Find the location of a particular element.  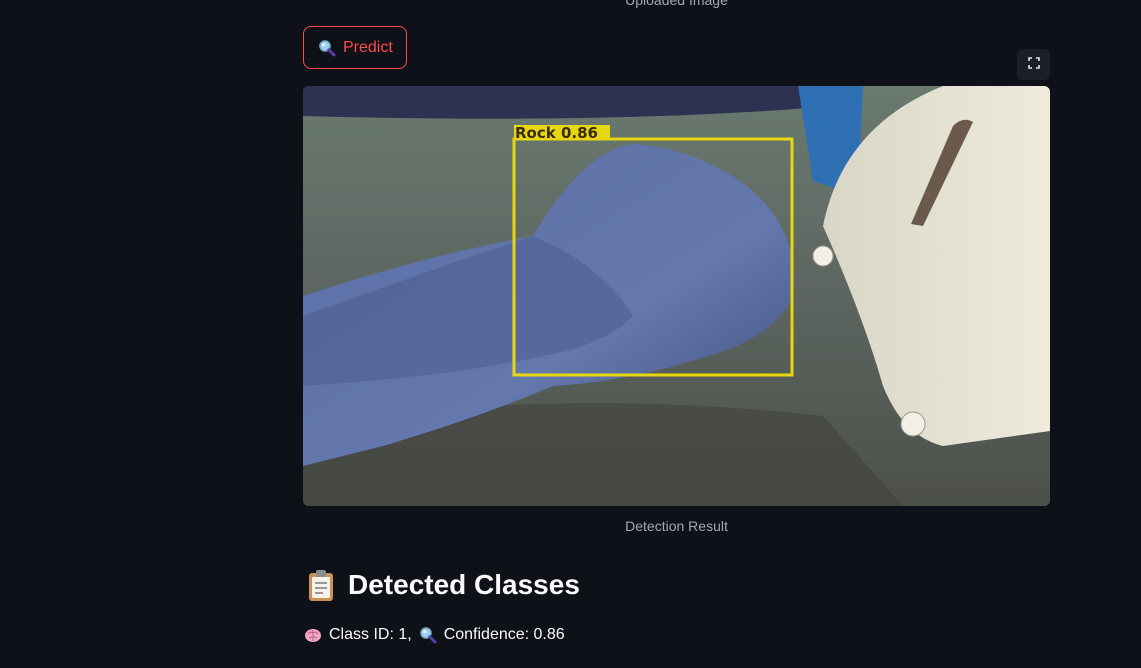

confidence-text: Confidence: 0.86 is located at coordinates (504, 634).